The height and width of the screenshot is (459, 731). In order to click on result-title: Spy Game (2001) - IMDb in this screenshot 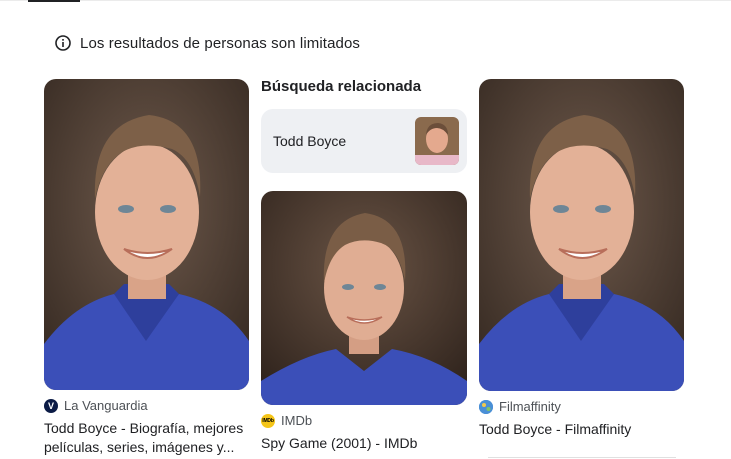, I will do `click(364, 443)`.